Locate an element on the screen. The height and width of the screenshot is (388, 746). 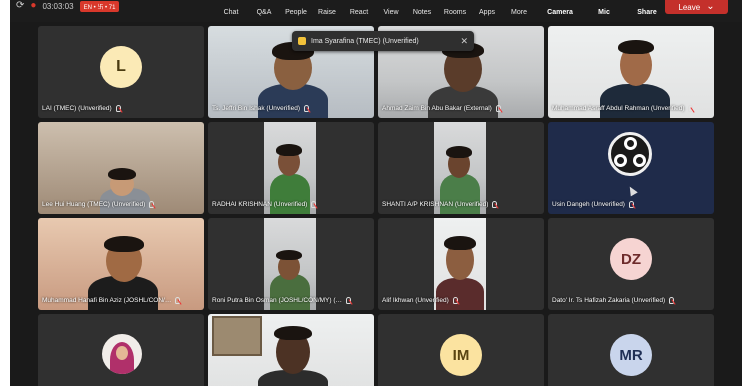
window-background is located at coordinates (237, 336).